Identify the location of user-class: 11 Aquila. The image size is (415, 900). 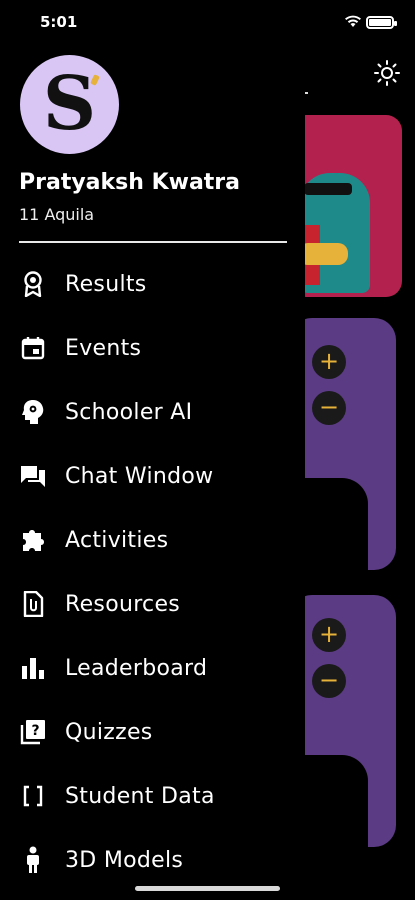
(57, 214).